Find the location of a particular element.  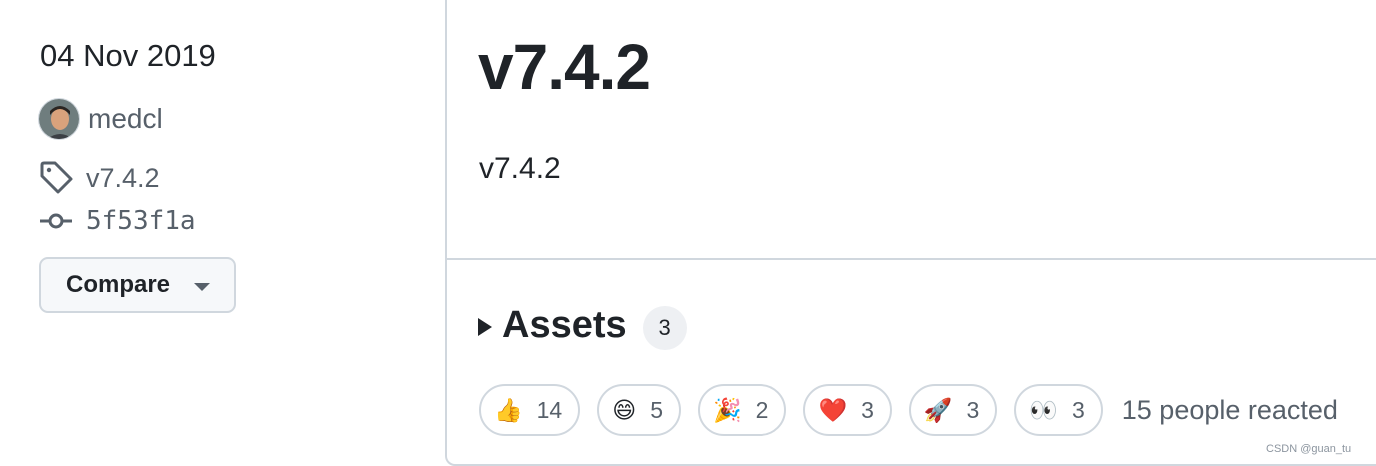

reaction-thumbs-up: 👍 14 is located at coordinates (530, 410).